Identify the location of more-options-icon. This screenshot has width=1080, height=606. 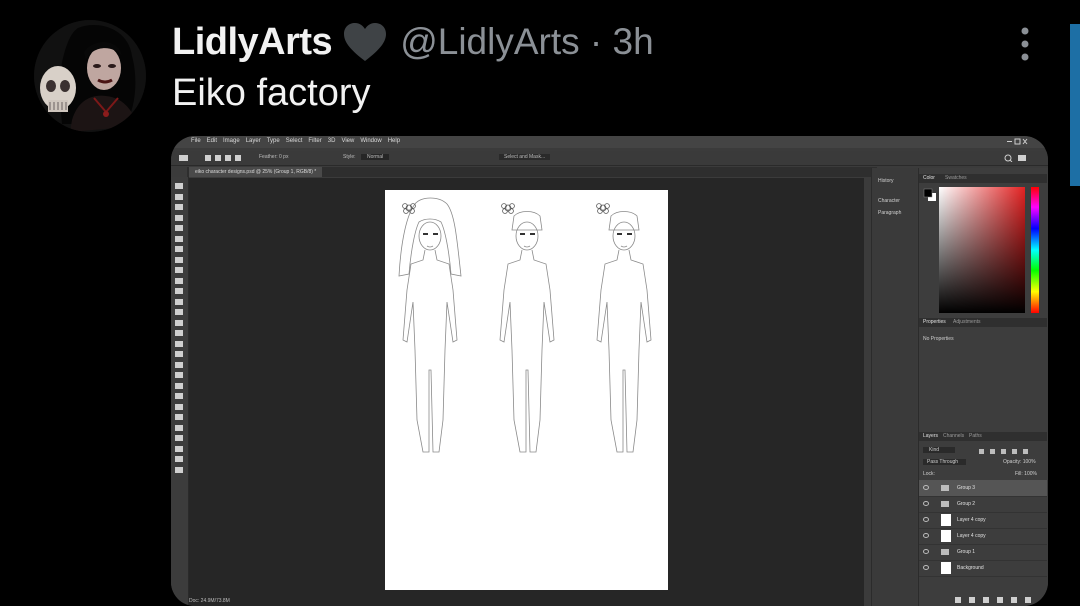
(1025, 44).